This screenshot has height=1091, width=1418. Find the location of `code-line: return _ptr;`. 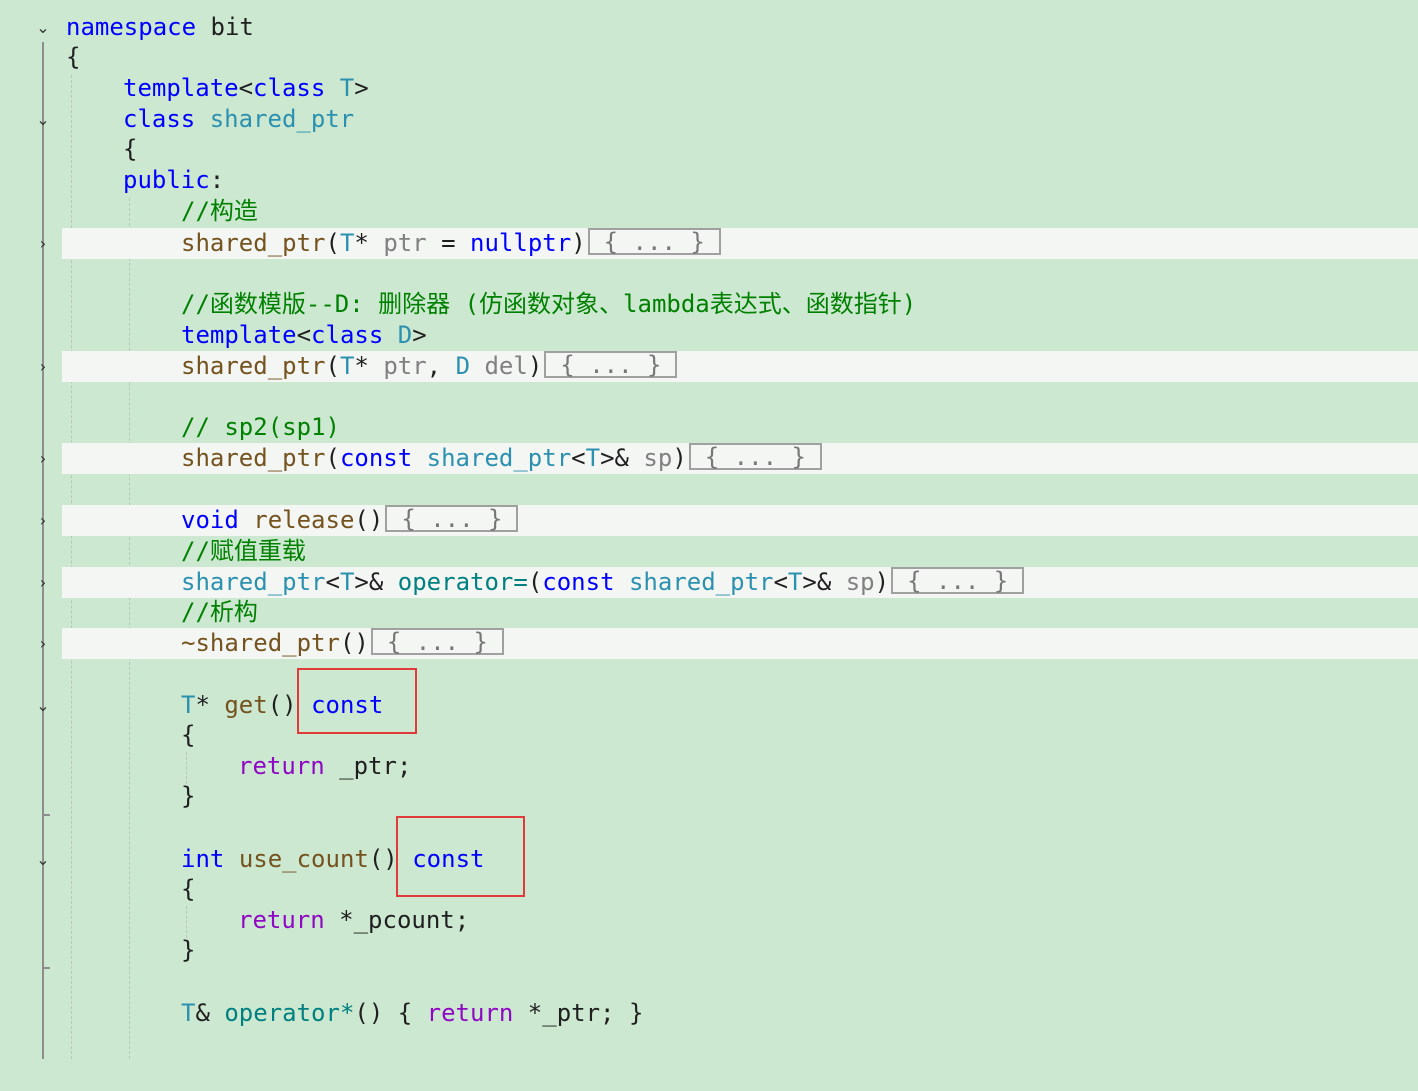

code-line: return _ptr; is located at coordinates (709, 766).